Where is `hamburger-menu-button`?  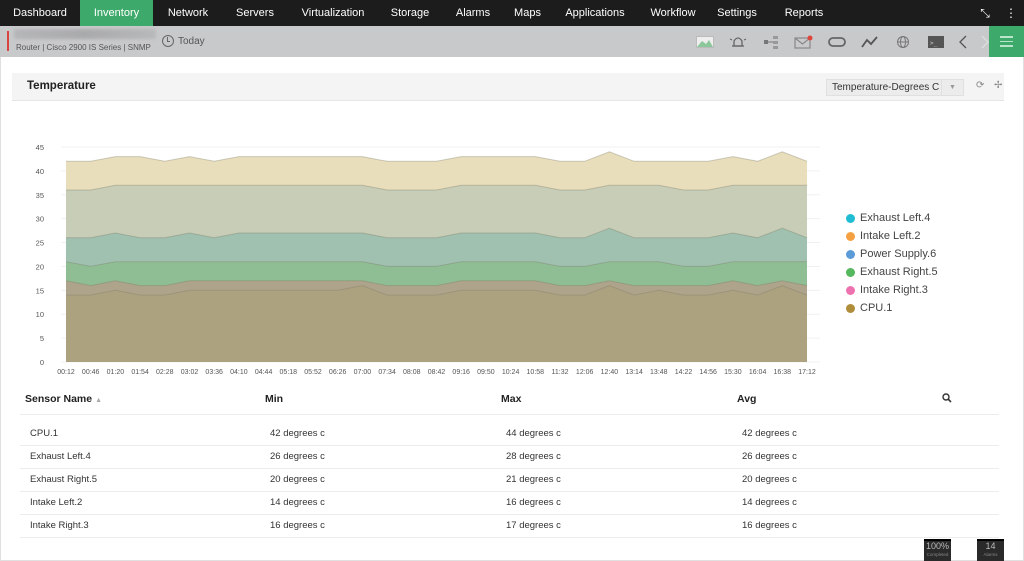 hamburger-menu-button is located at coordinates (1006, 41).